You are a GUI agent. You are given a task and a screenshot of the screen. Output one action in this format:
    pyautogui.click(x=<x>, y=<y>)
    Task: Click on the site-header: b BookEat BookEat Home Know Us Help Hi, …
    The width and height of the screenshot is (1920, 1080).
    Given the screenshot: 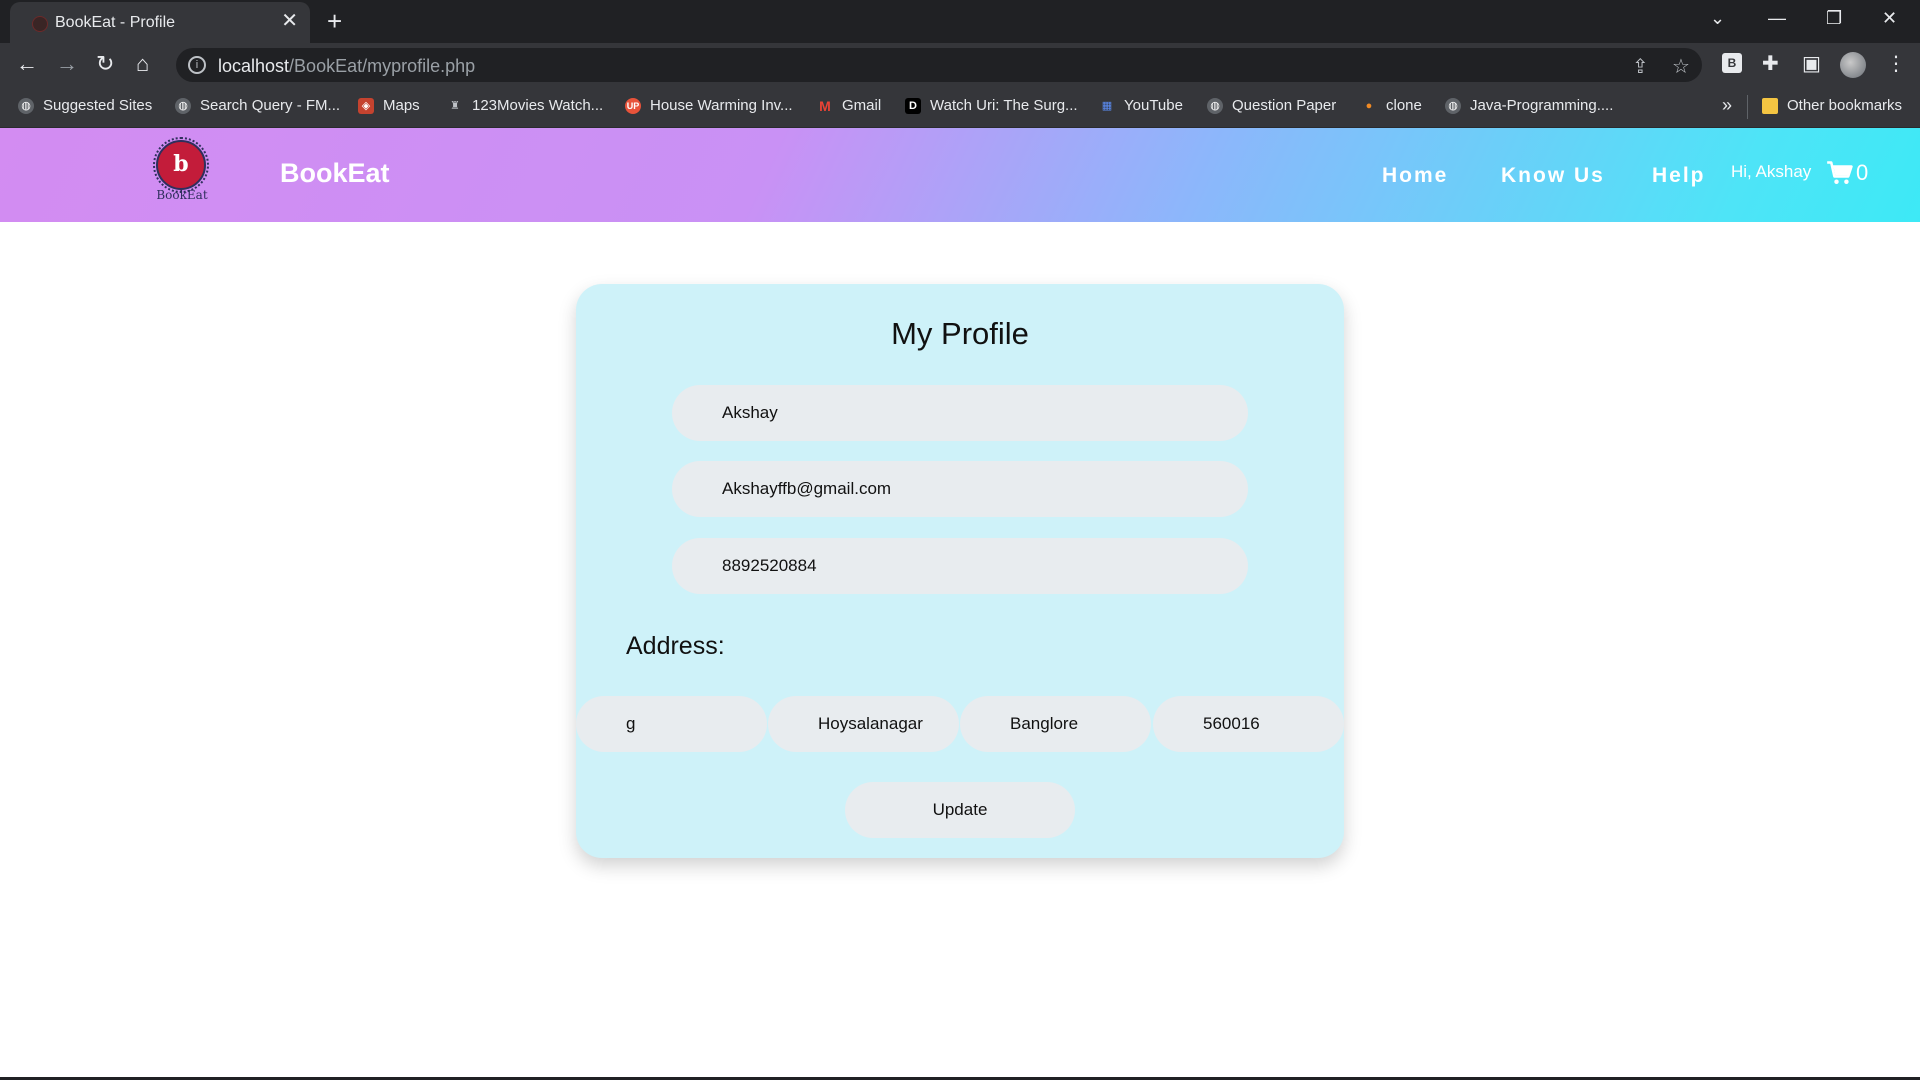 What is the action you would take?
    pyautogui.click(x=960, y=175)
    